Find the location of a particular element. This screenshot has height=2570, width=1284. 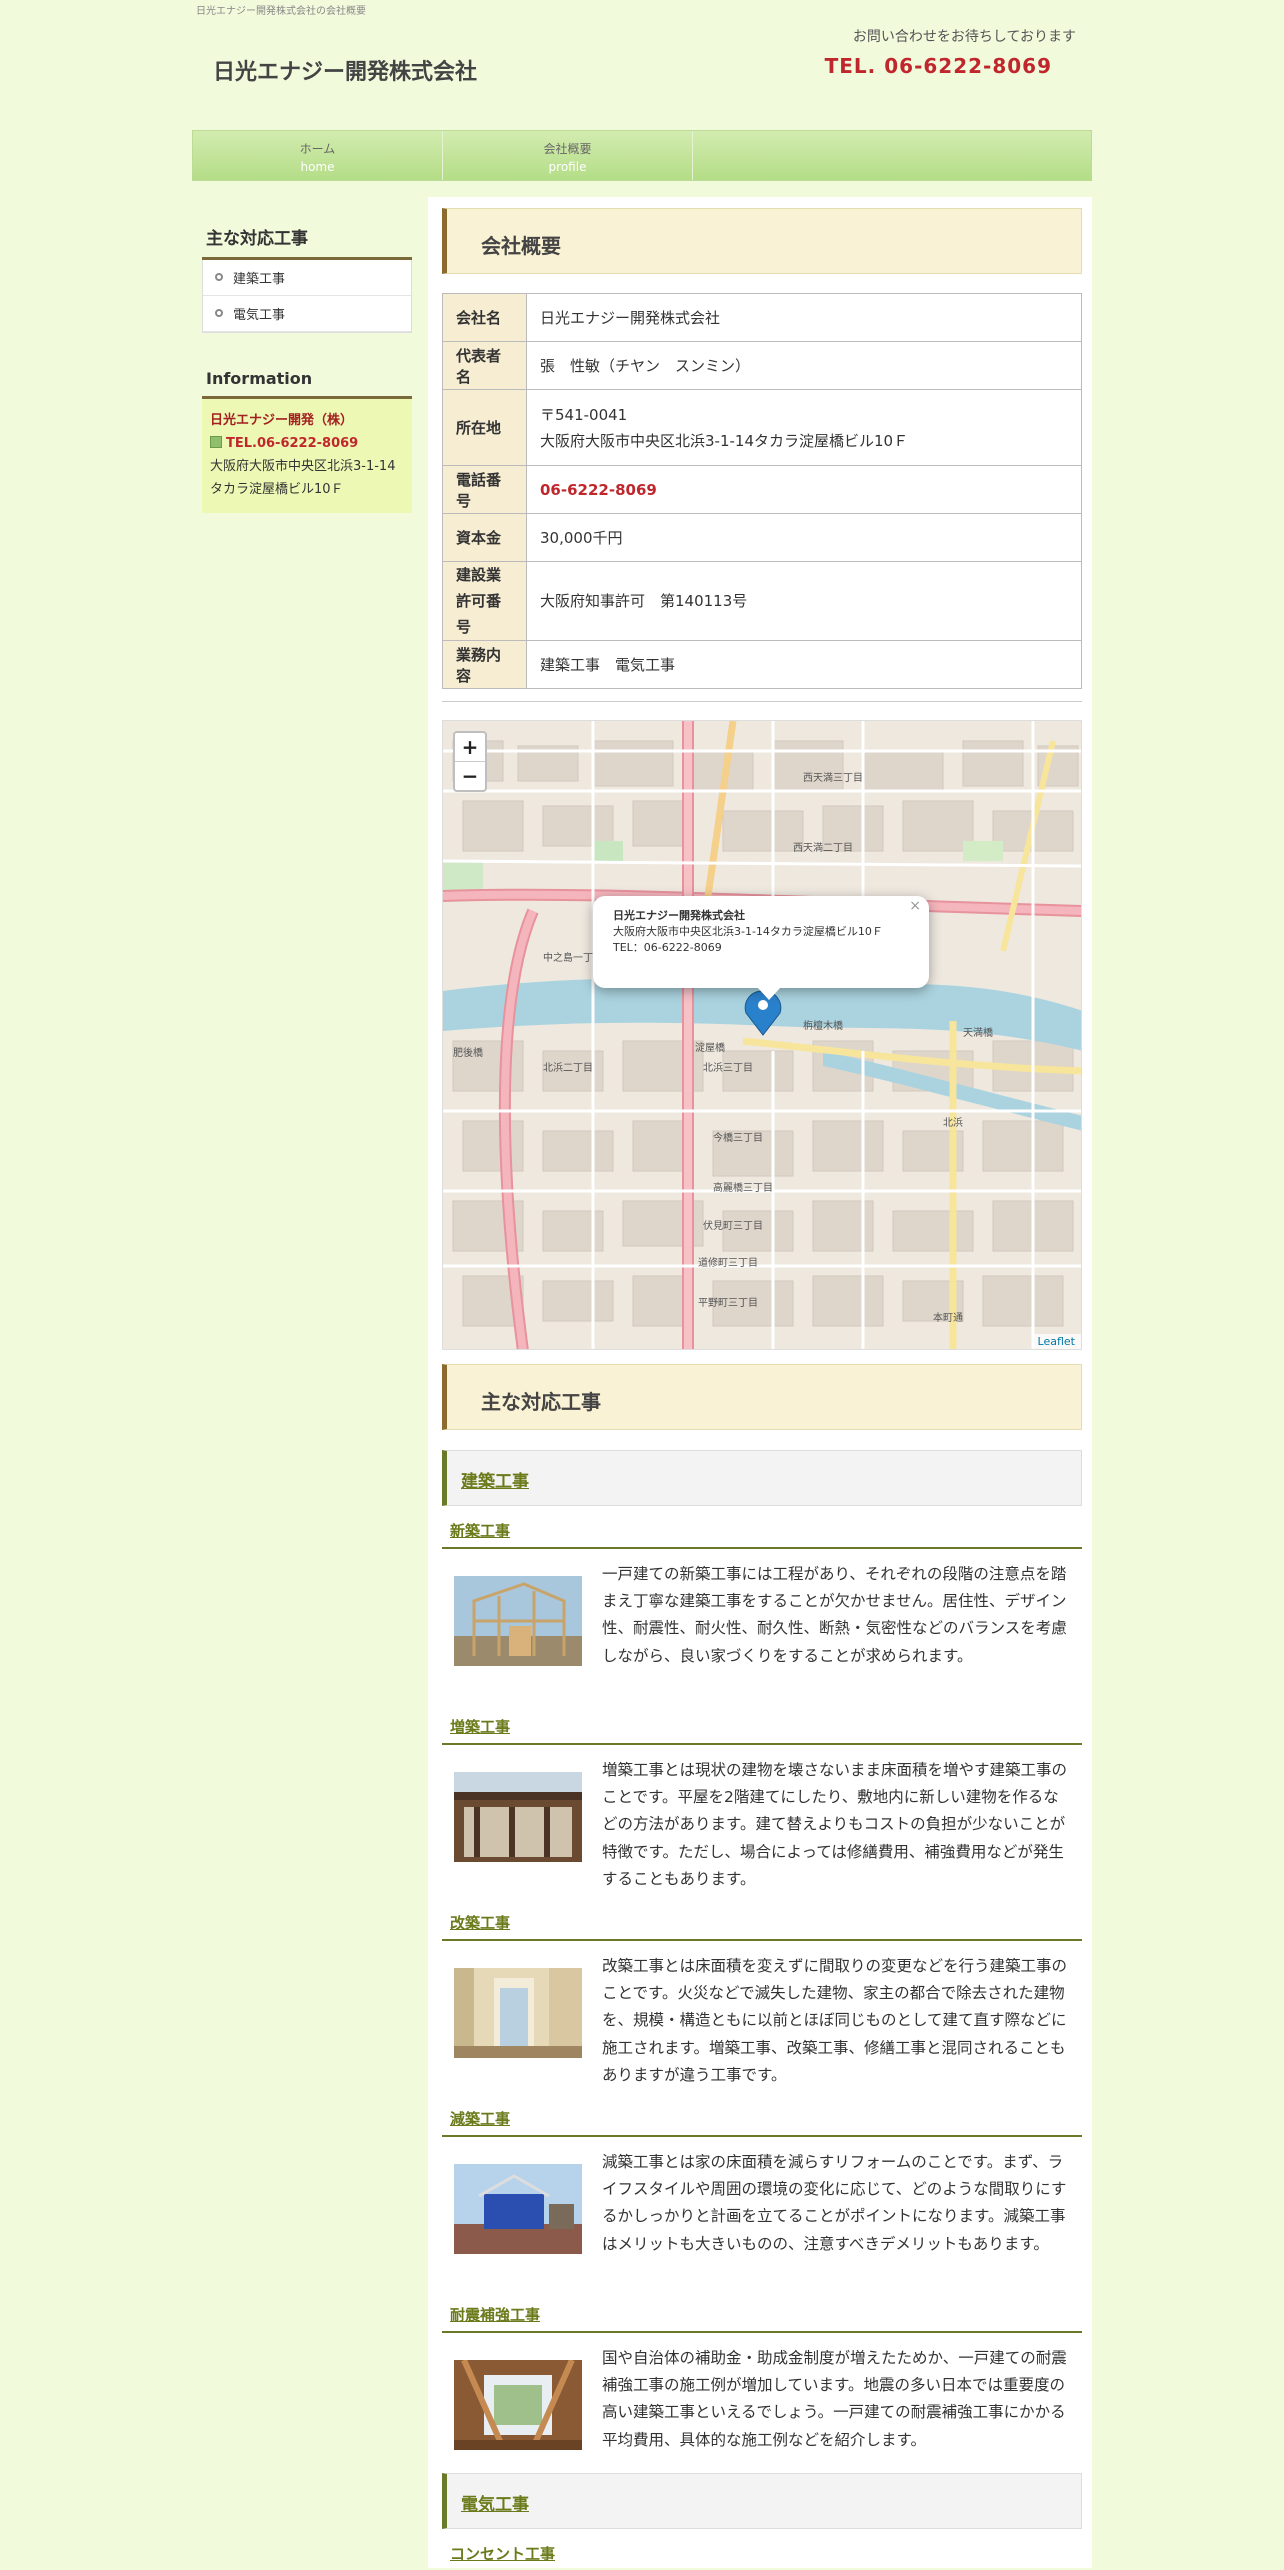

profile-label: 所在地 is located at coordinates (484, 427).